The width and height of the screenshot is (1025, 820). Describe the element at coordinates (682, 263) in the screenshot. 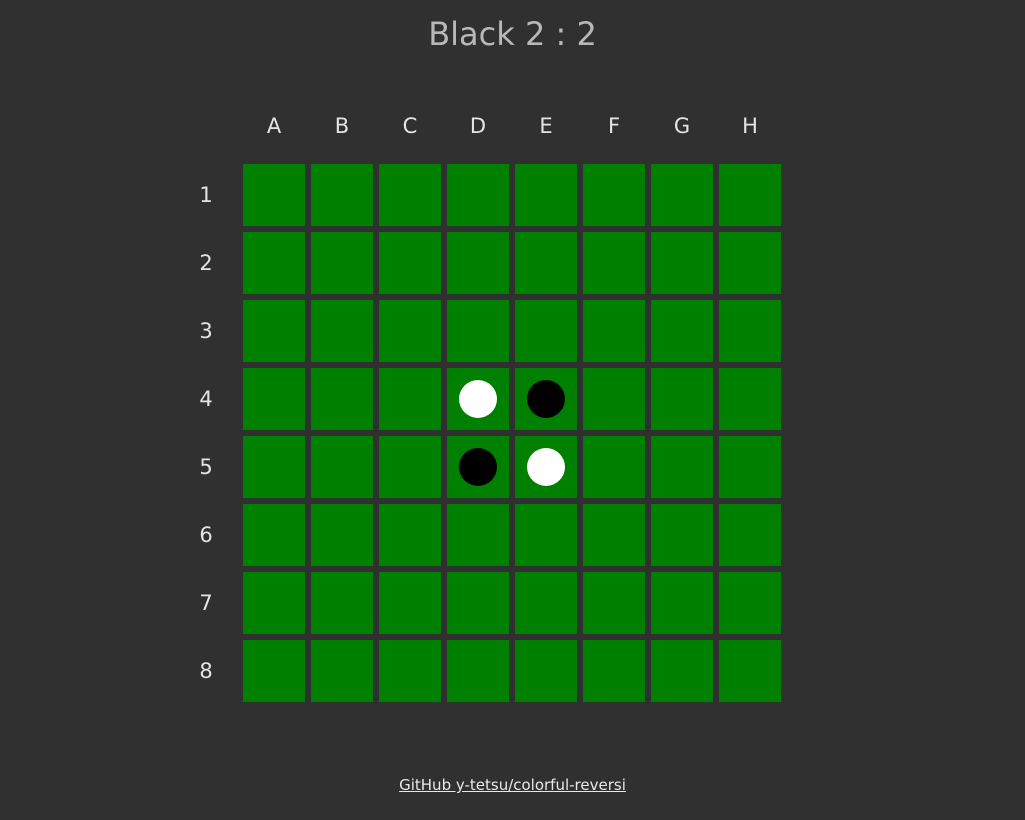

I see `board-cell-g2` at that location.